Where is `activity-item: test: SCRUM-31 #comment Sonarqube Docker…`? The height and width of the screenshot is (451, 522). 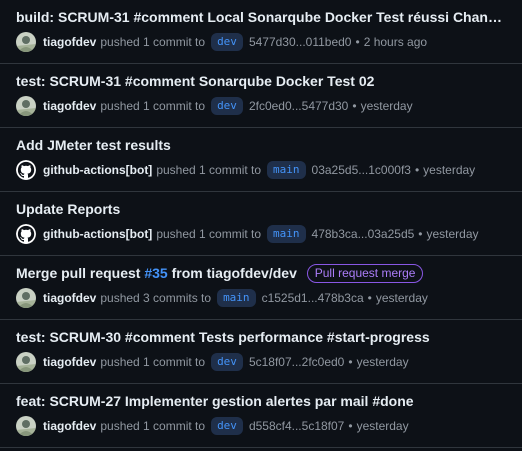 activity-item: test: SCRUM-31 #comment Sonarqube Docker… is located at coordinates (261, 96).